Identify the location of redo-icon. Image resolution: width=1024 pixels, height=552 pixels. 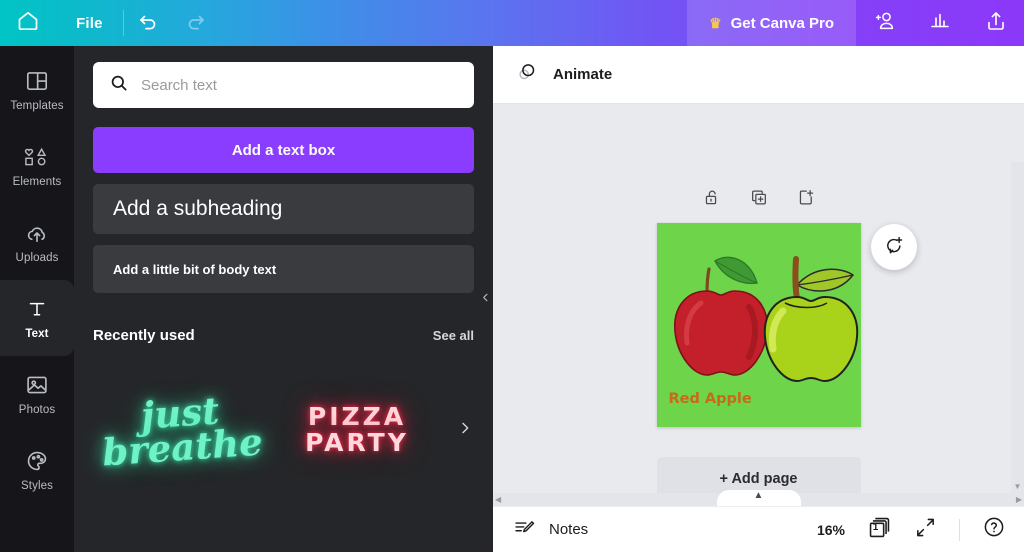
(196, 23).